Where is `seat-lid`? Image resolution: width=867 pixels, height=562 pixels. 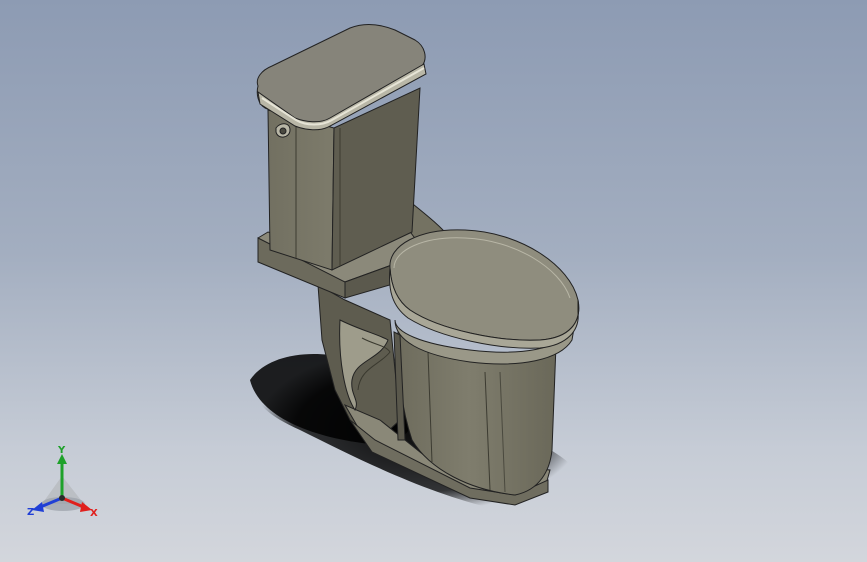
seat-lid is located at coordinates (484, 289).